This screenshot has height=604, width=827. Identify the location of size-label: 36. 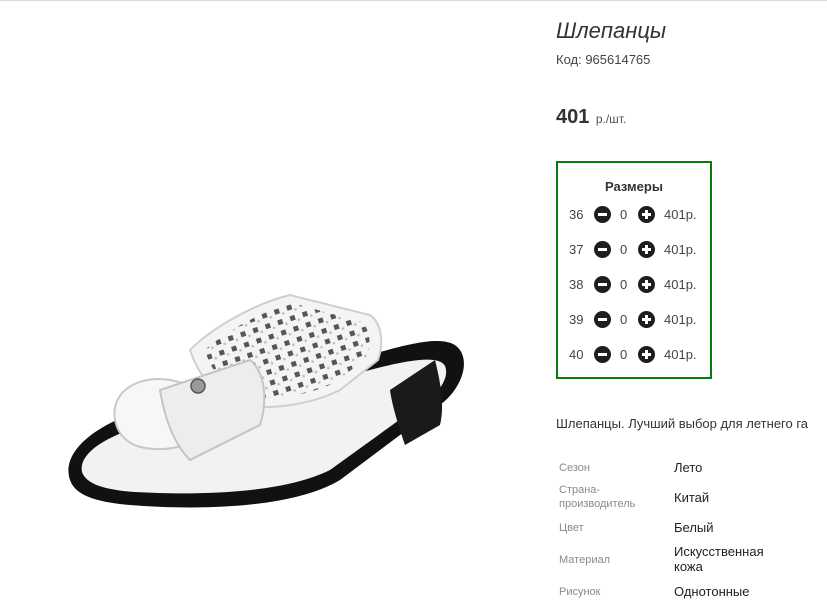
(576, 214).